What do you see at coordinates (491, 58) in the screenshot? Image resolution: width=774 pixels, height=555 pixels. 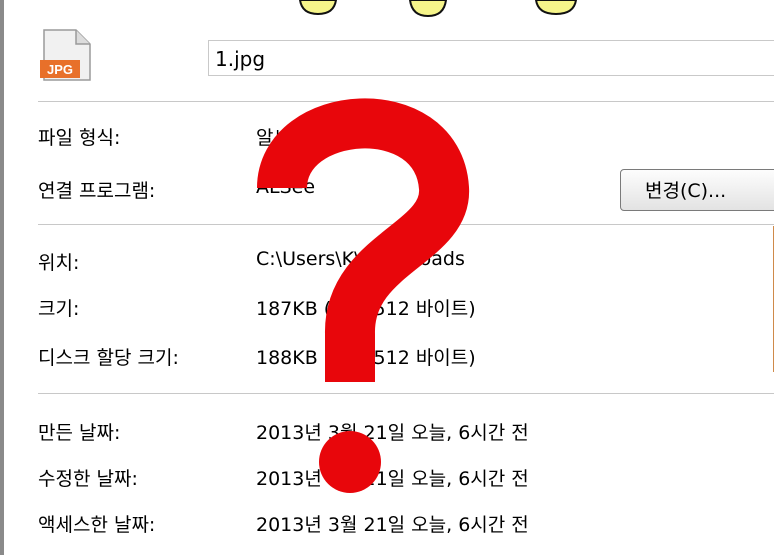 I see `file-name-field: 1.jpg` at bounding box center [491, 58].